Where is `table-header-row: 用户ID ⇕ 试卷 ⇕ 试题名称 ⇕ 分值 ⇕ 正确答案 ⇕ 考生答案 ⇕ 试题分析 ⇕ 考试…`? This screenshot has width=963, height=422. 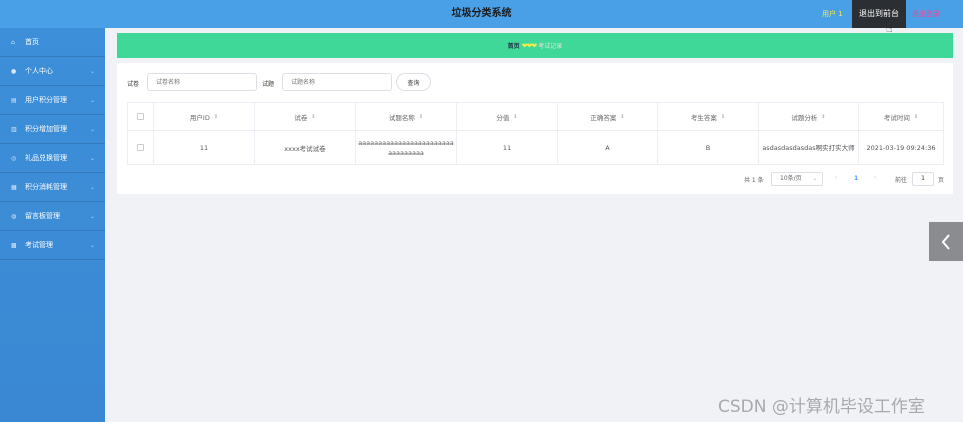
table-header-row: 用户ID ⇕ 试卷 ⇕ 试题名称 ⇕ 分值 ⇕ 正确答案 ⇕ 考生答案 ⇕ 试题分析 ⇕ 考试… is located at coordinates (535, 117).